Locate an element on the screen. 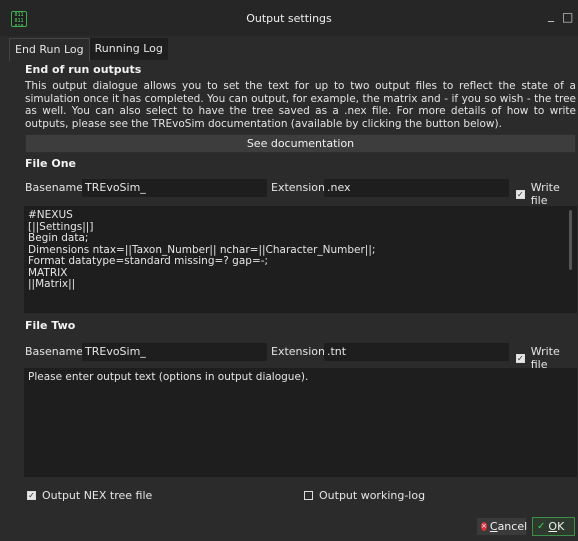  file-one-line: [||Settings||] is located at coordinates (61, 226).